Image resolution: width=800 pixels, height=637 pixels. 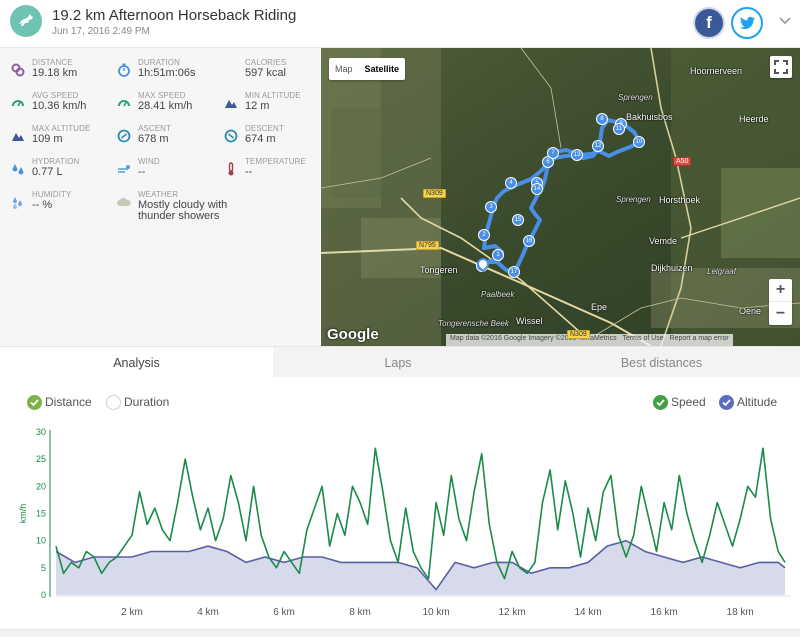 I want to click on stat-label: WEATHER, so click(x=158, y=194).